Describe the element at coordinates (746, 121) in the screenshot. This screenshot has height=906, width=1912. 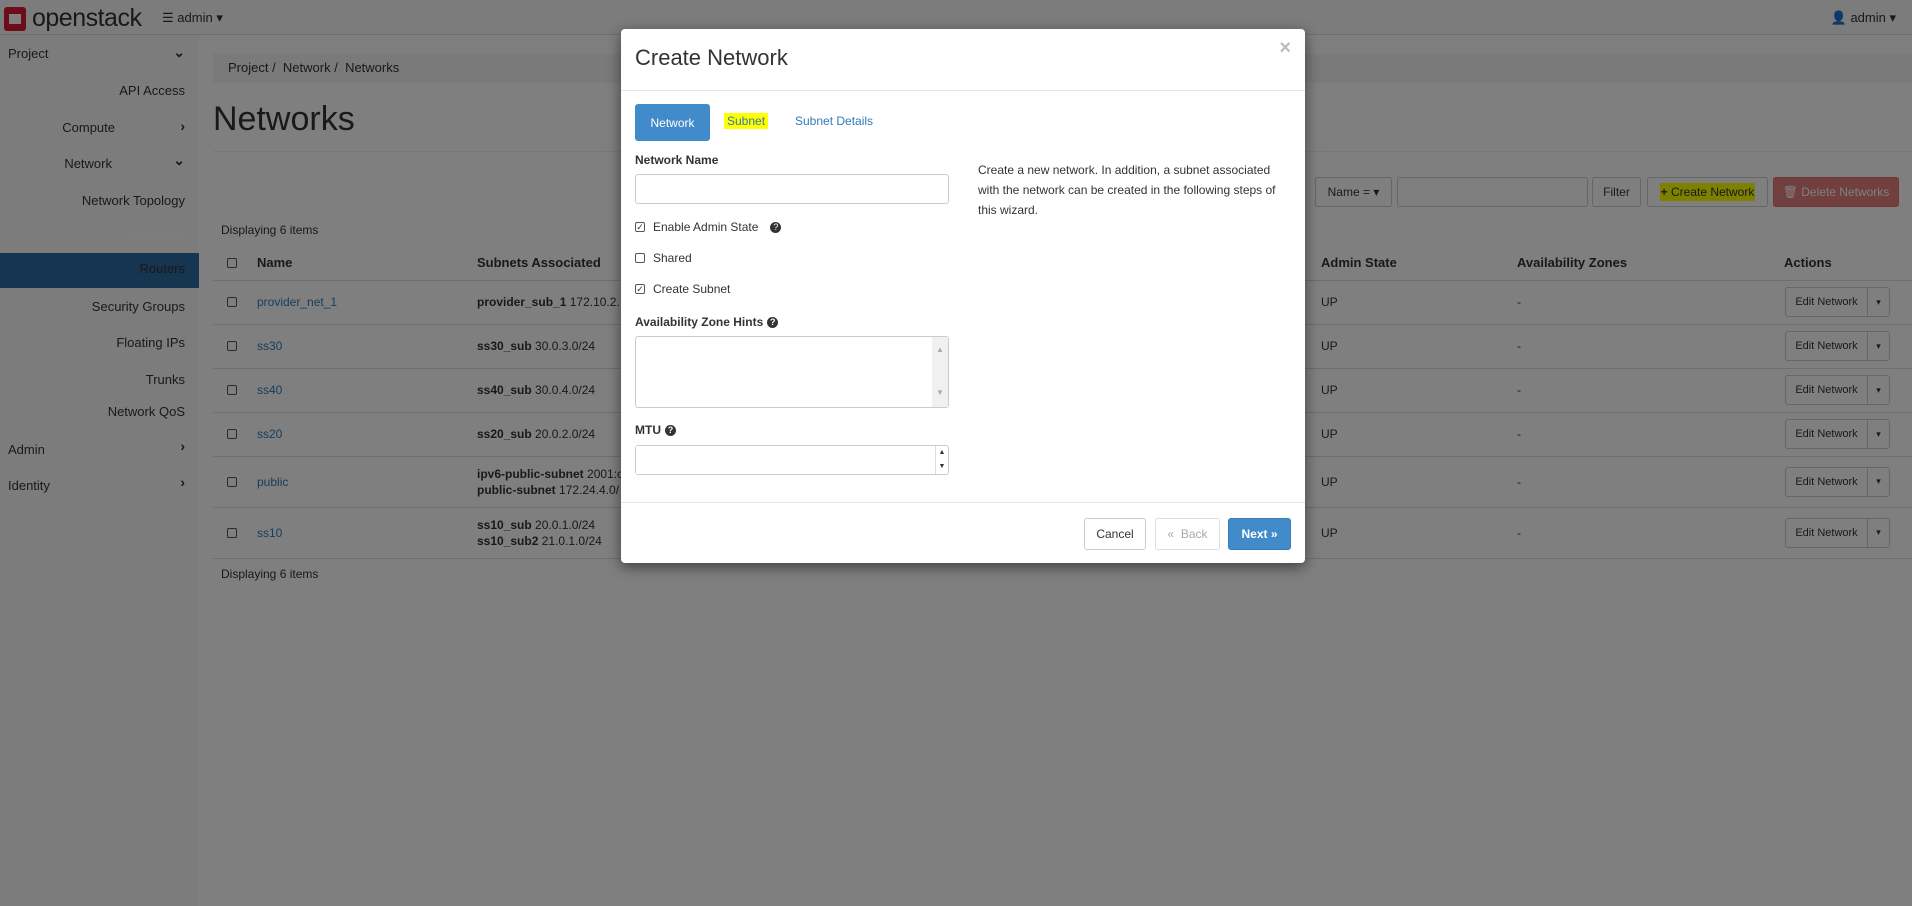
I see `tab-subnet: Subnet` at that location.